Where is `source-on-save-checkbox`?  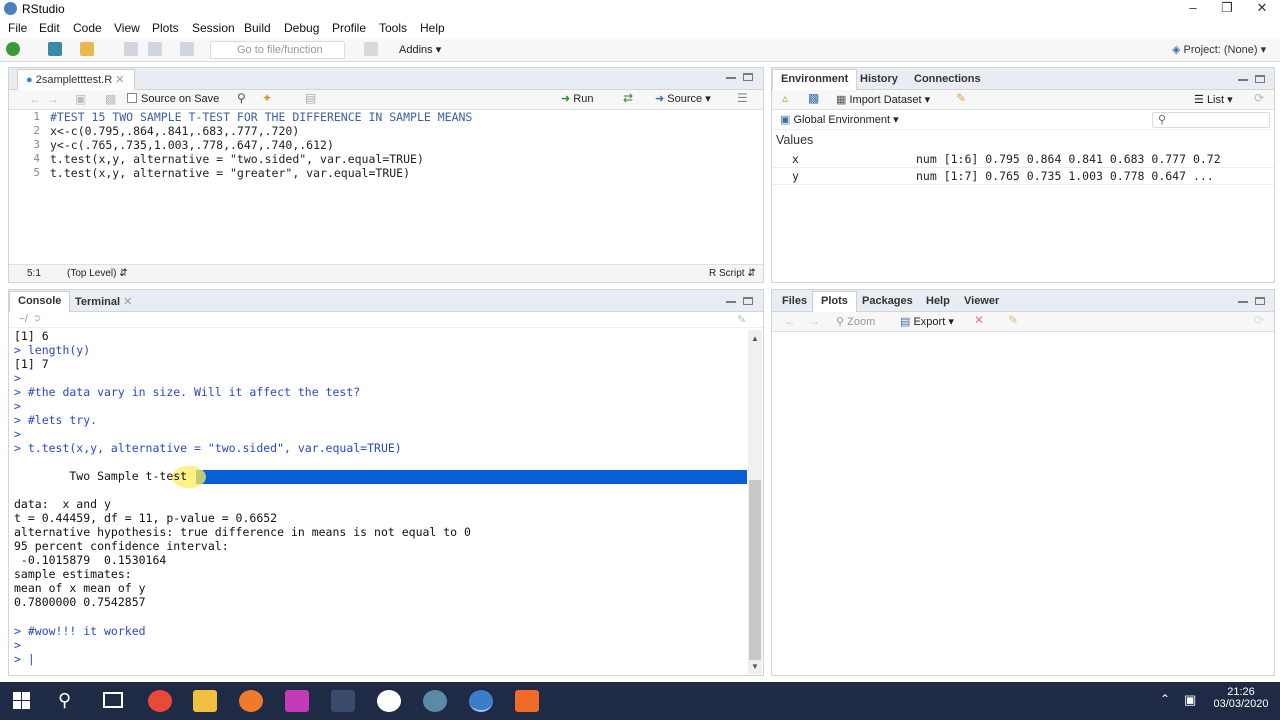
source-on-save-checkbox is located at coordinates (132, 98).